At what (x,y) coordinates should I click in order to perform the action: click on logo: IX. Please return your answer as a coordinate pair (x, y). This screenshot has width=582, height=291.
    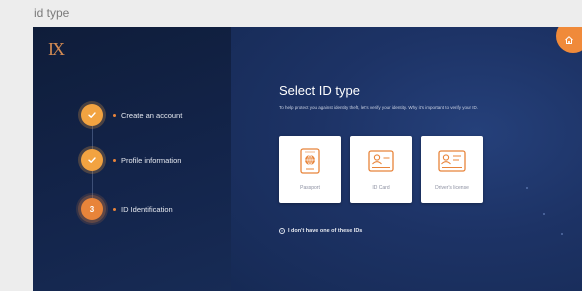
    Looking at the image, I should click on (56, 49).